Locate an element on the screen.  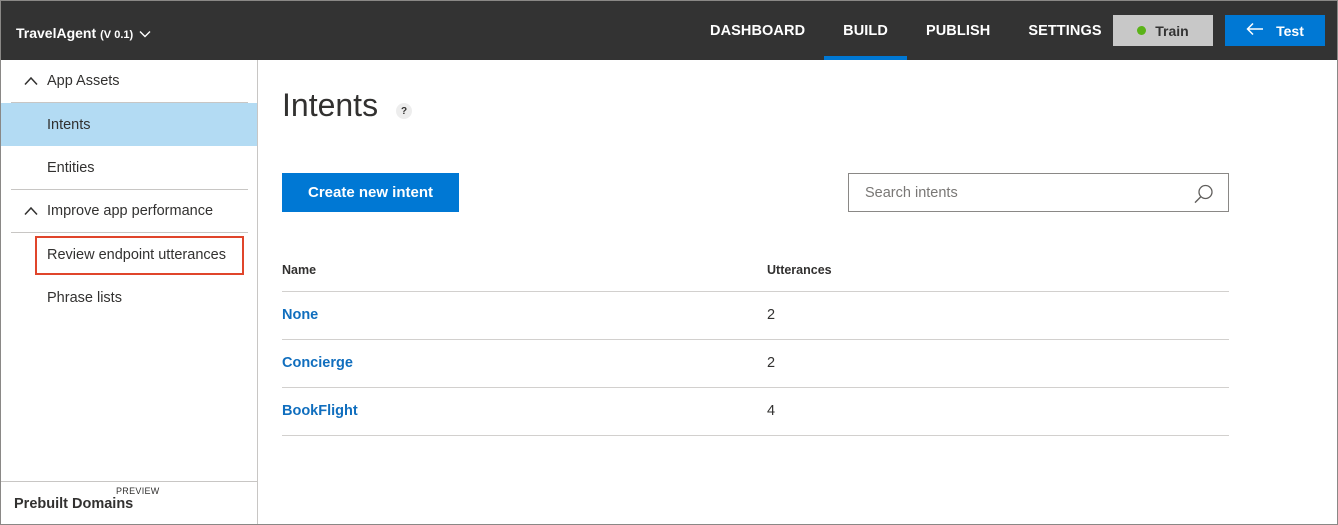
page-title: Intents is located at coordinates (330, 105).